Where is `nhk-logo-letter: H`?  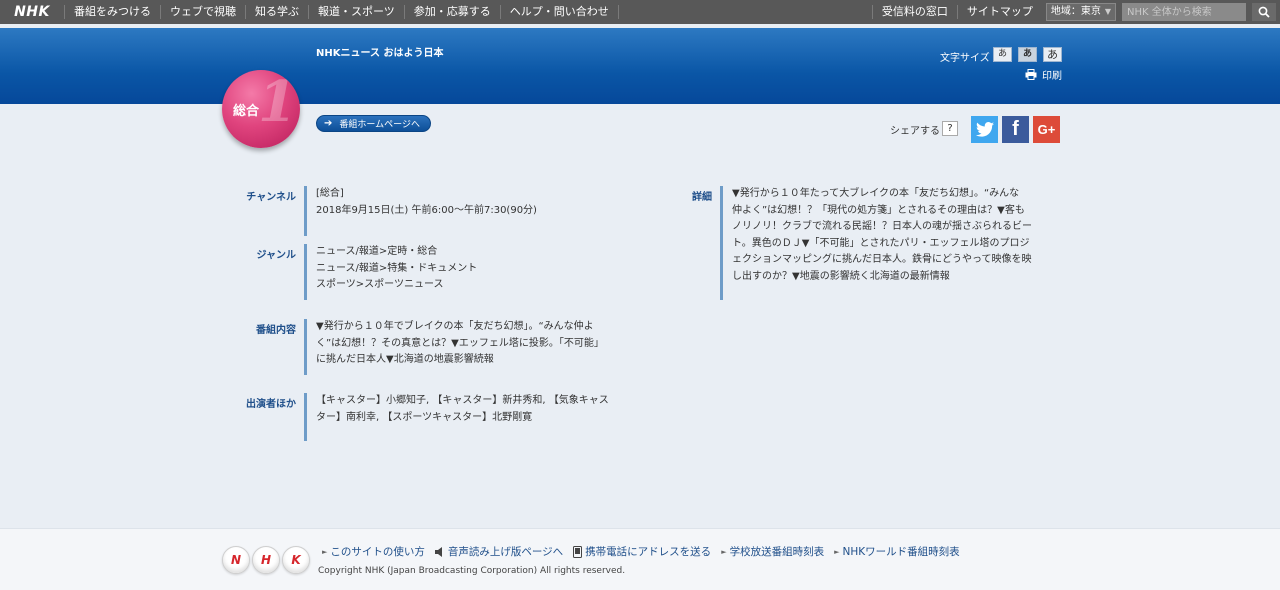 nhk-logo-letter: H is located at coordinates (266, 560).